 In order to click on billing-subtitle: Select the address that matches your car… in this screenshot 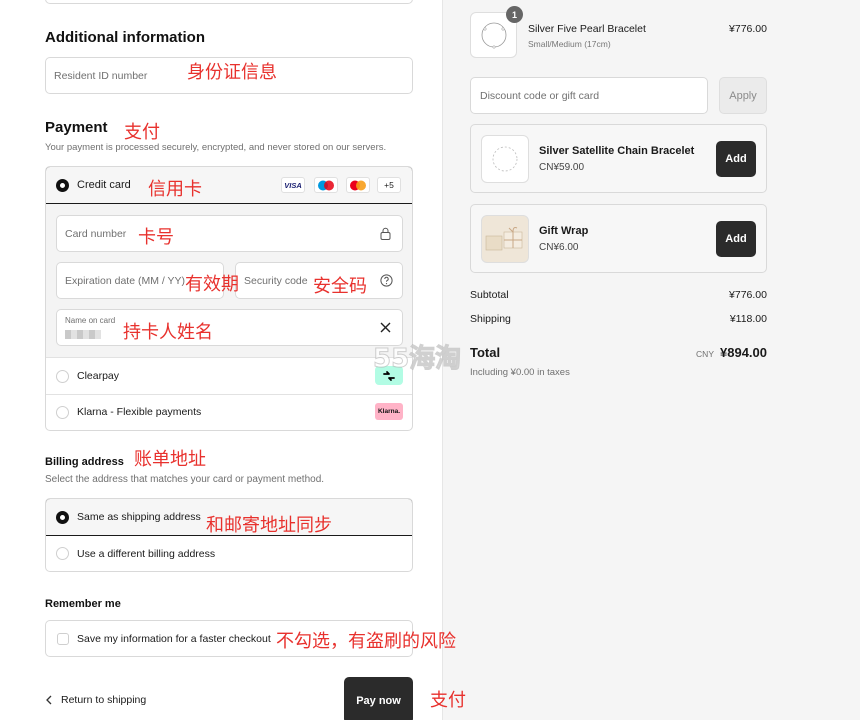, I will do `click(185, 479)`.